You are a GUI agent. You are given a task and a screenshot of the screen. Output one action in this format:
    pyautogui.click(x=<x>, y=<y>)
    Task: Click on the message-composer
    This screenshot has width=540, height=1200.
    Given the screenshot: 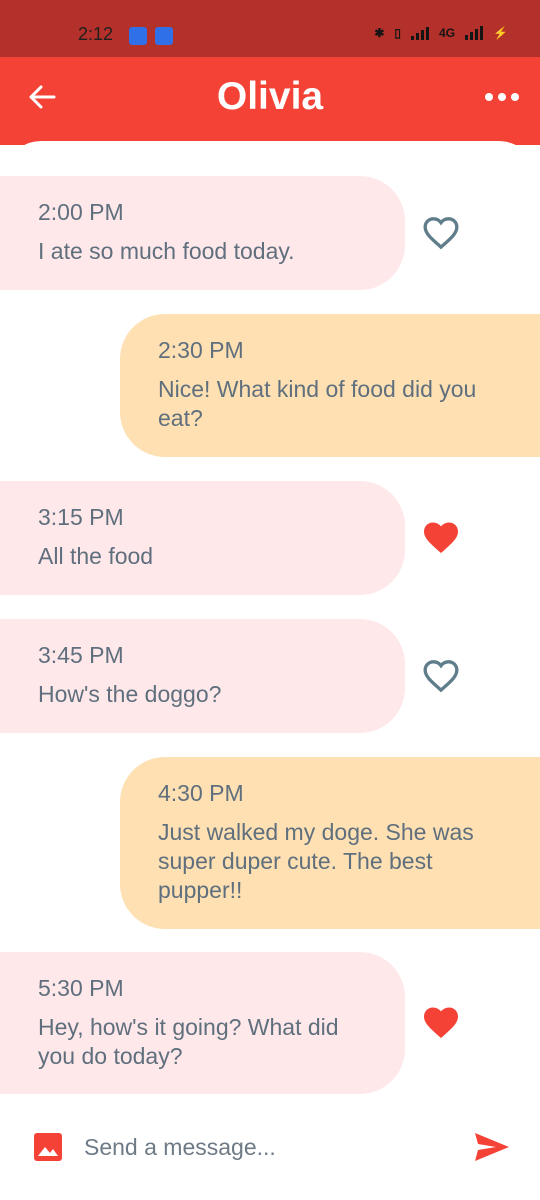 What is the action you would take?
    pyautogui.click(x=270, y=1149)
    